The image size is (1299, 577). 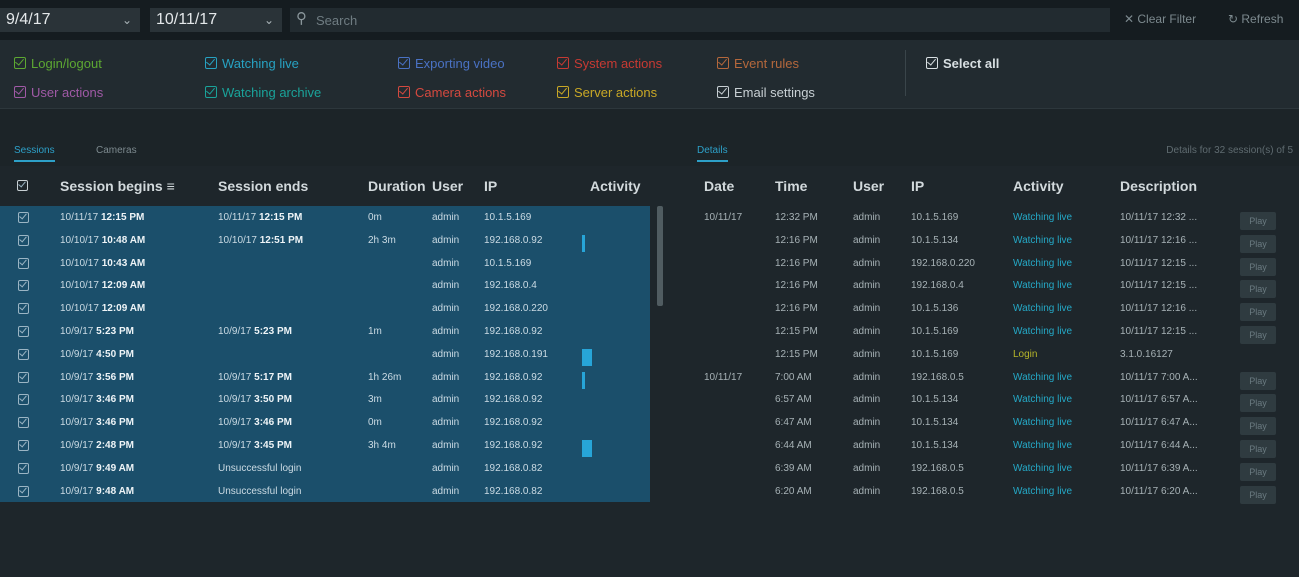 What do you see at coordinates (1255, 19) in the screenshot?
I see `refresh-button: ↻ Refresh` at bounding box center [1255, 19].